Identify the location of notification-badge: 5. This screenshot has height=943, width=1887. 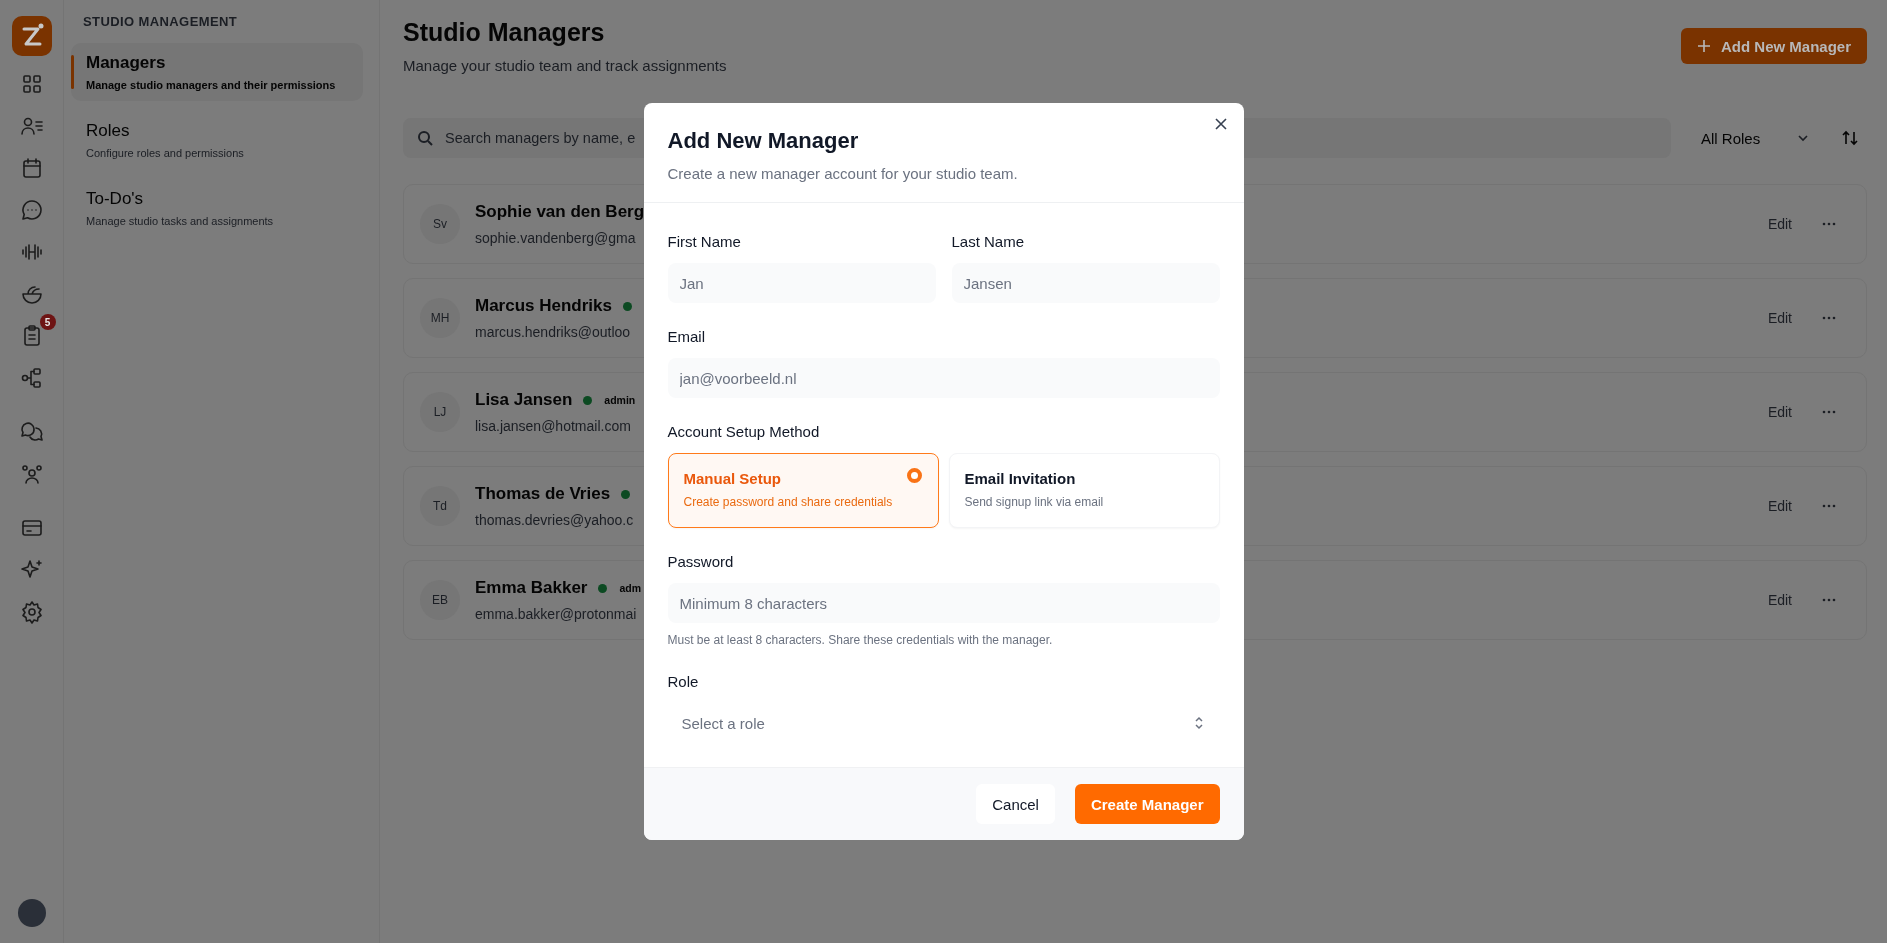
(47, 322).